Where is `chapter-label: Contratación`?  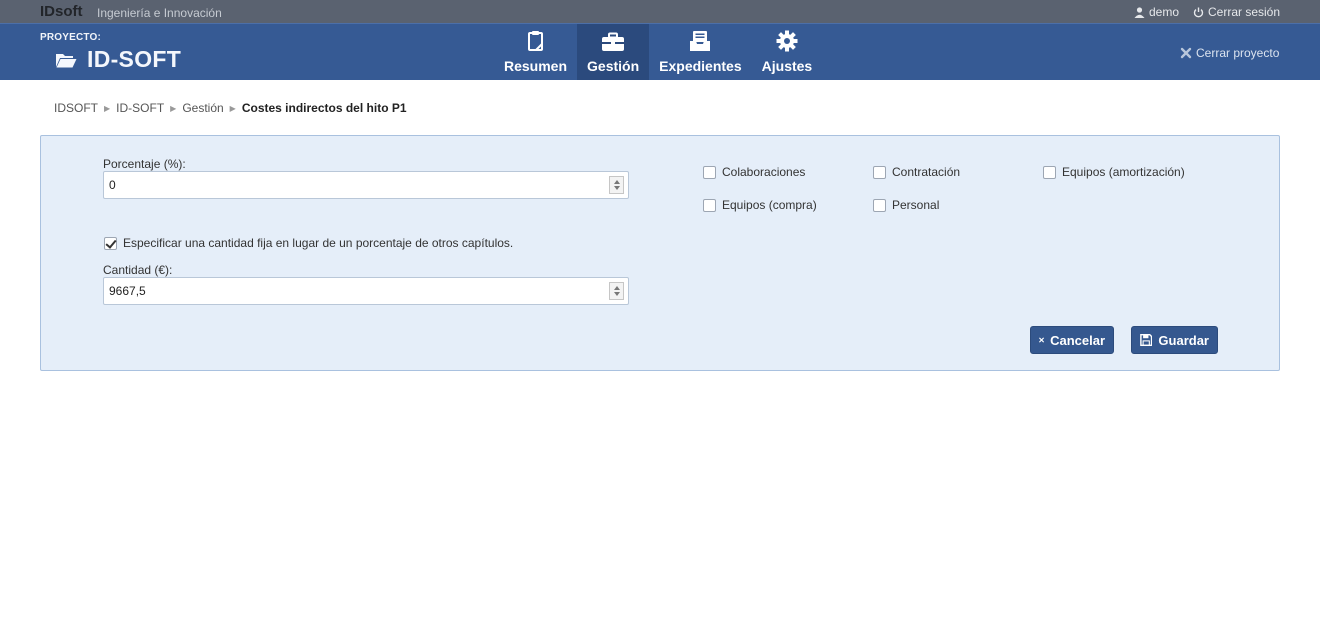 chapter-label: Contratación is located at coordinates (926, 172).